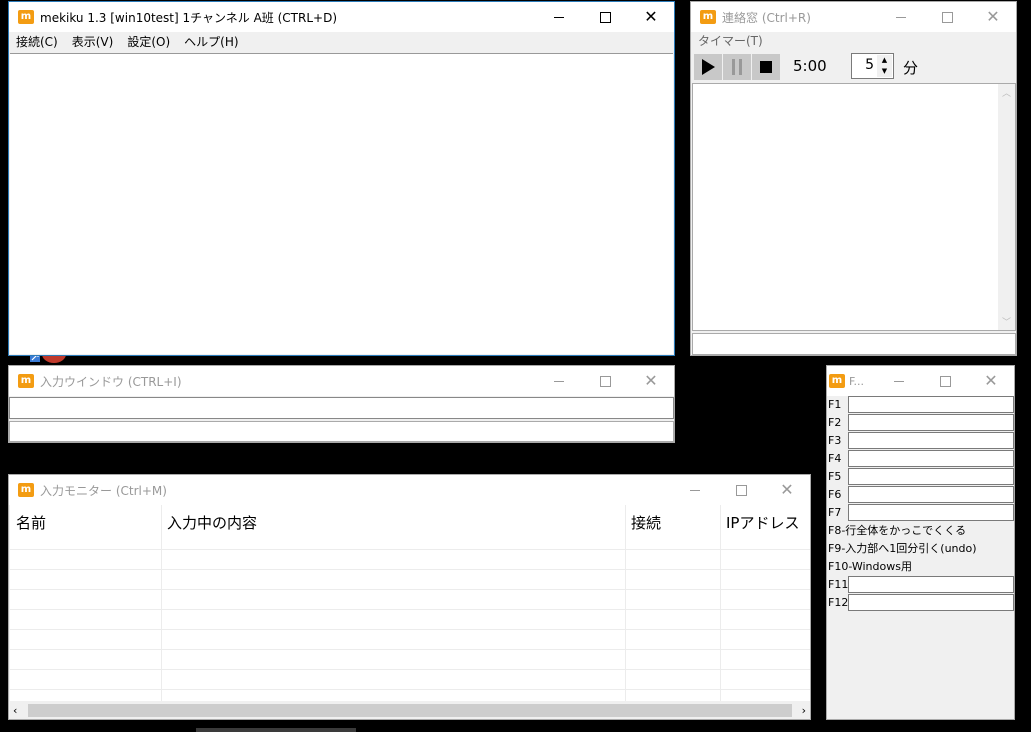  Describe the element at coordinates (931, 458) in the screenshot. I see `fkey-f4-field` at that location.